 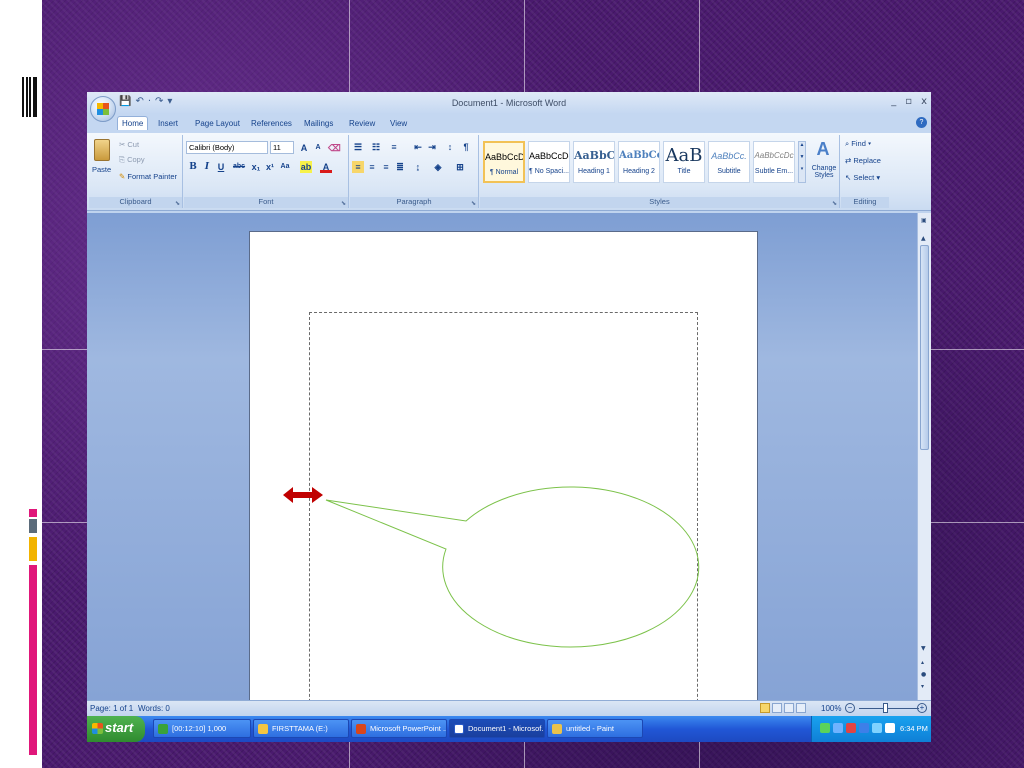 What do you see at coordinates (594, 171) in the screenshot?
I see `style-name: Heading 1` at bounding box center [594, 171].